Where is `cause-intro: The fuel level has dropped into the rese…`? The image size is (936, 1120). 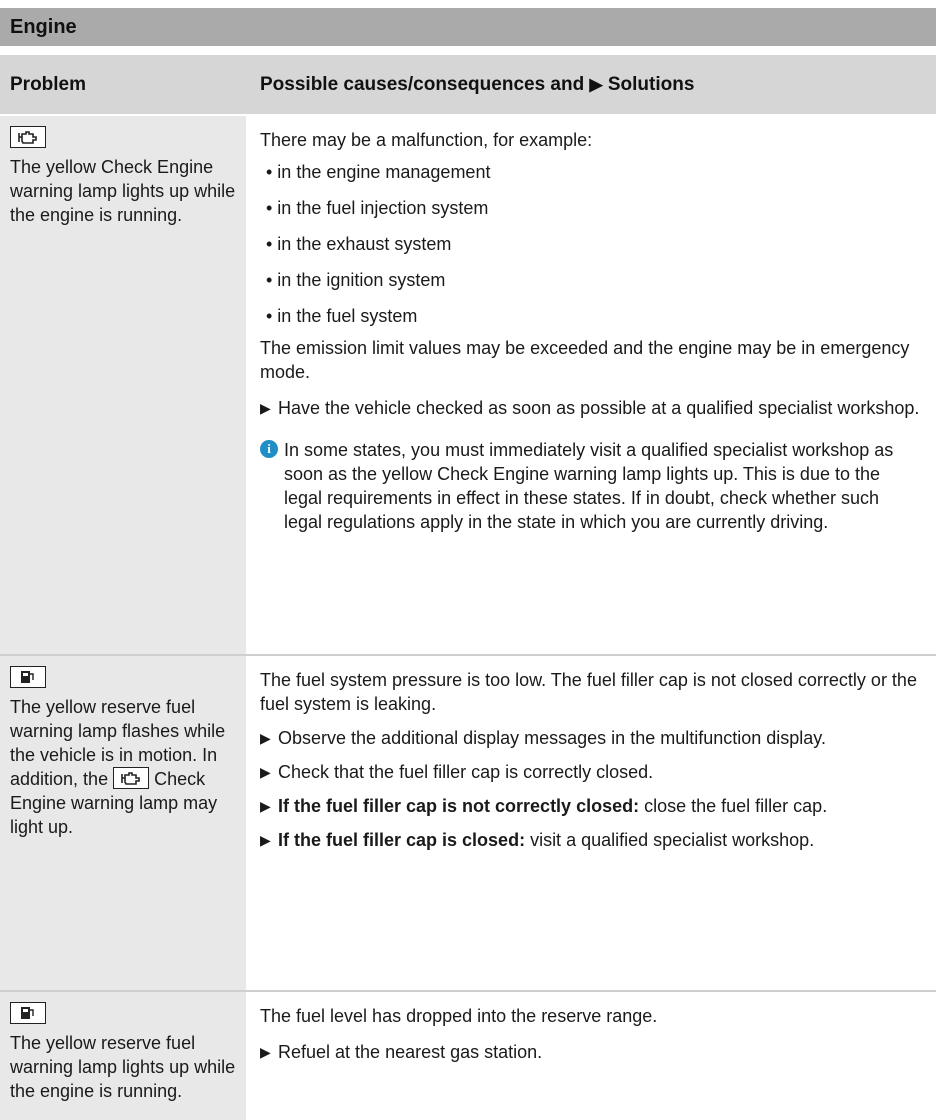
cause-intro: The fuel level has dropped into the rese… is located at coordinates (459, 1016).